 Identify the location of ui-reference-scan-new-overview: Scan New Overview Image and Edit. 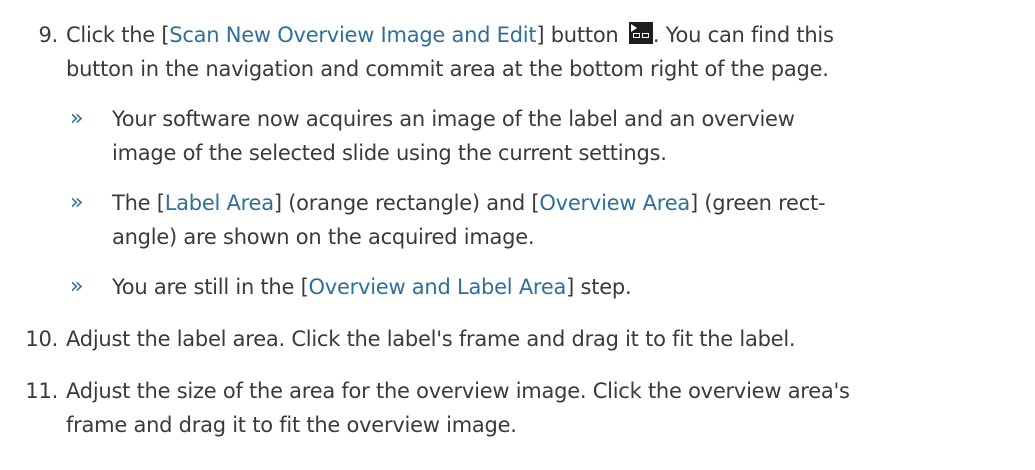
(353, 35).